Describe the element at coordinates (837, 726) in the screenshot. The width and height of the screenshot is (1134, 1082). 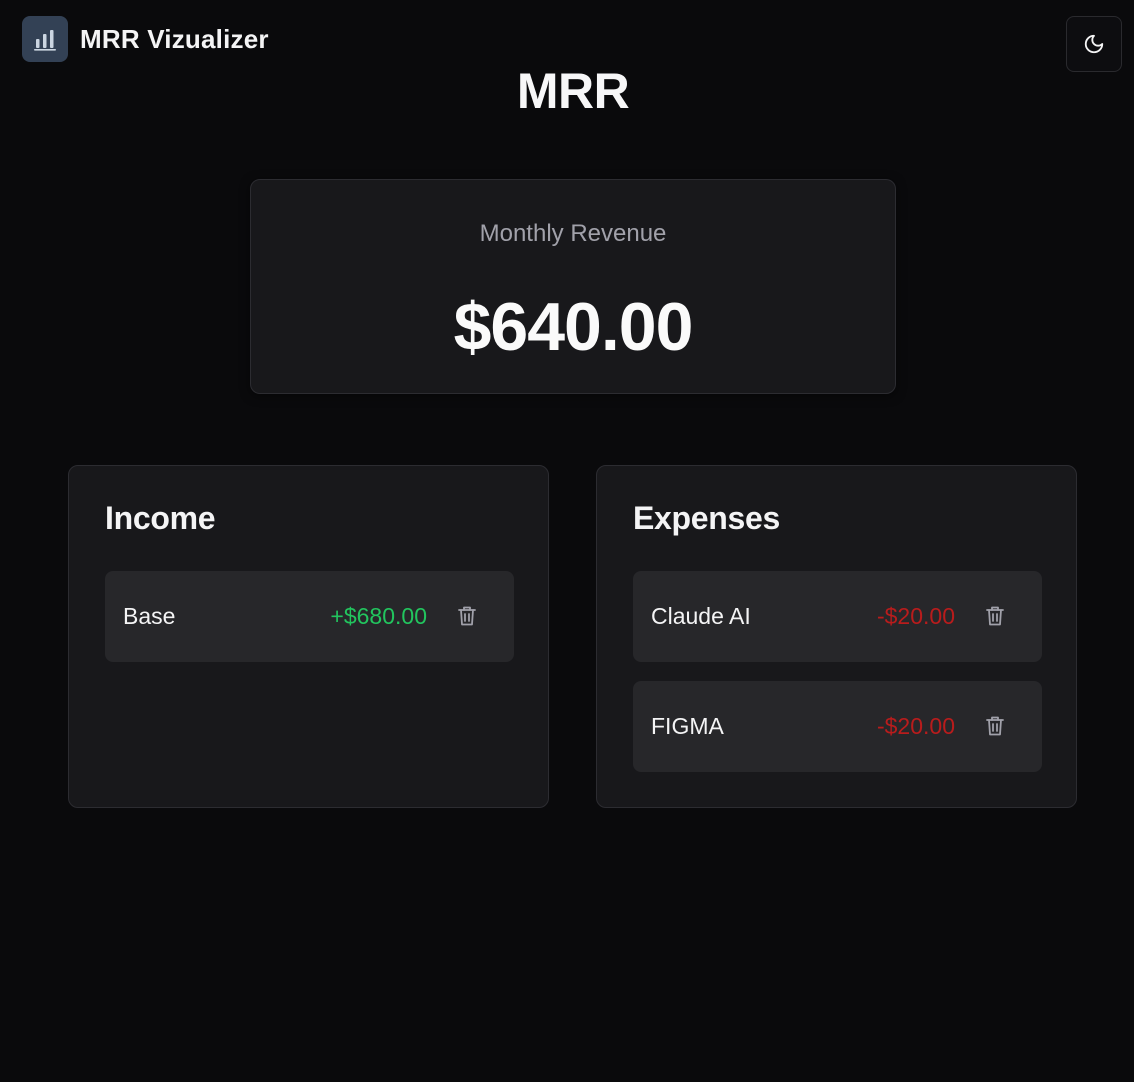
I see `expense-item: FIGMA -$20.00` at that location.